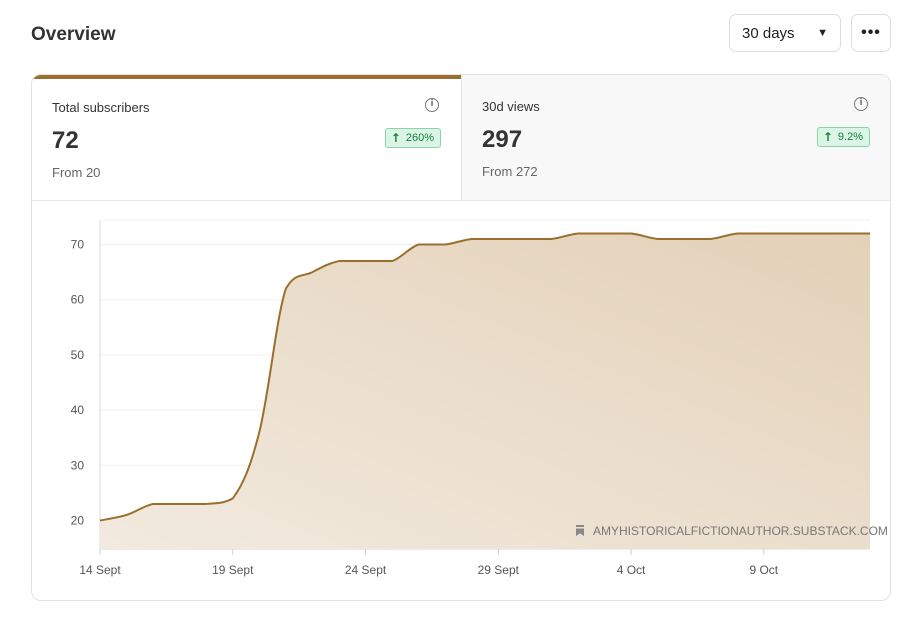 The width and height of the screenshot is (918, 621). Describe the element at coordinates (78, 300) in the screenshot. I see `y-tick-label: 60` at that location.